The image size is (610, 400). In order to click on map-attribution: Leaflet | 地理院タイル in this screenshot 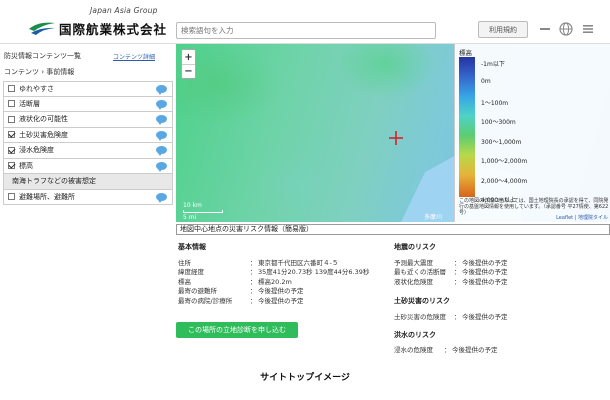, I will do `click(582, 217)`.